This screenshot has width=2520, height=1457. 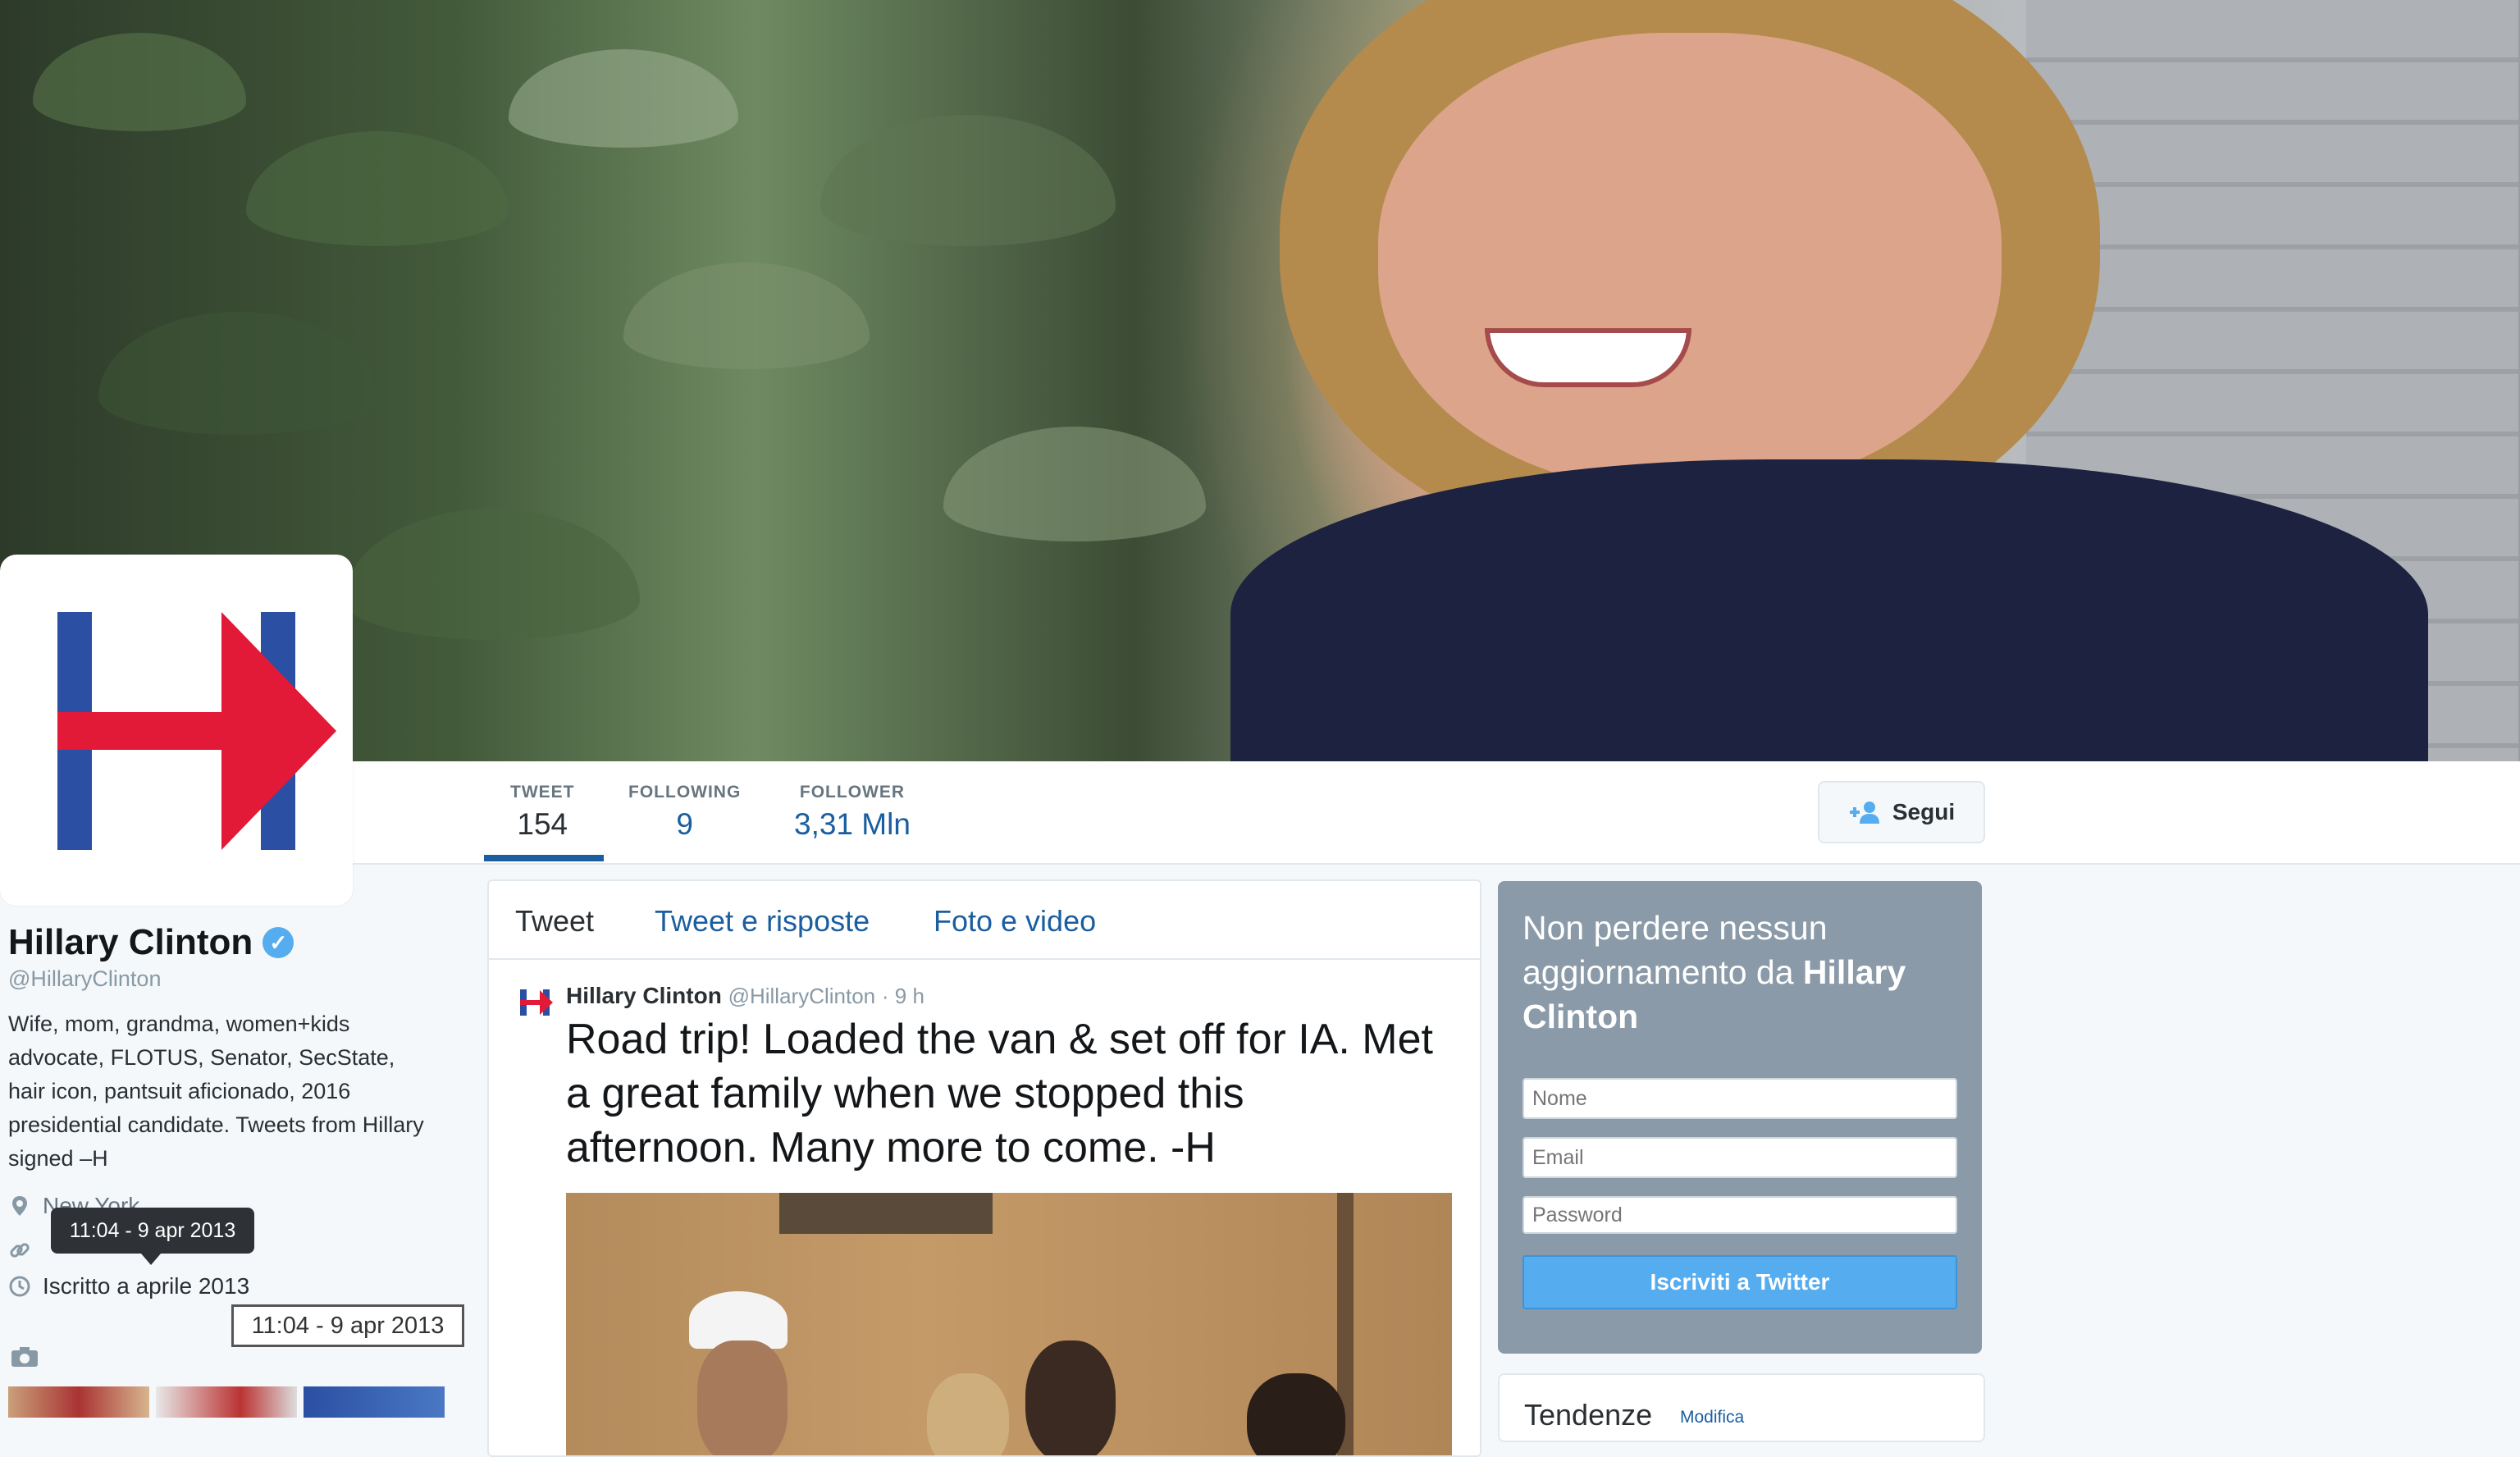 What do you see at coordinates (153, 1236) in the screenshot?
I see `date-tooltip: 11:04 - 9 apr 2013` at bounding box center [153, 1236].